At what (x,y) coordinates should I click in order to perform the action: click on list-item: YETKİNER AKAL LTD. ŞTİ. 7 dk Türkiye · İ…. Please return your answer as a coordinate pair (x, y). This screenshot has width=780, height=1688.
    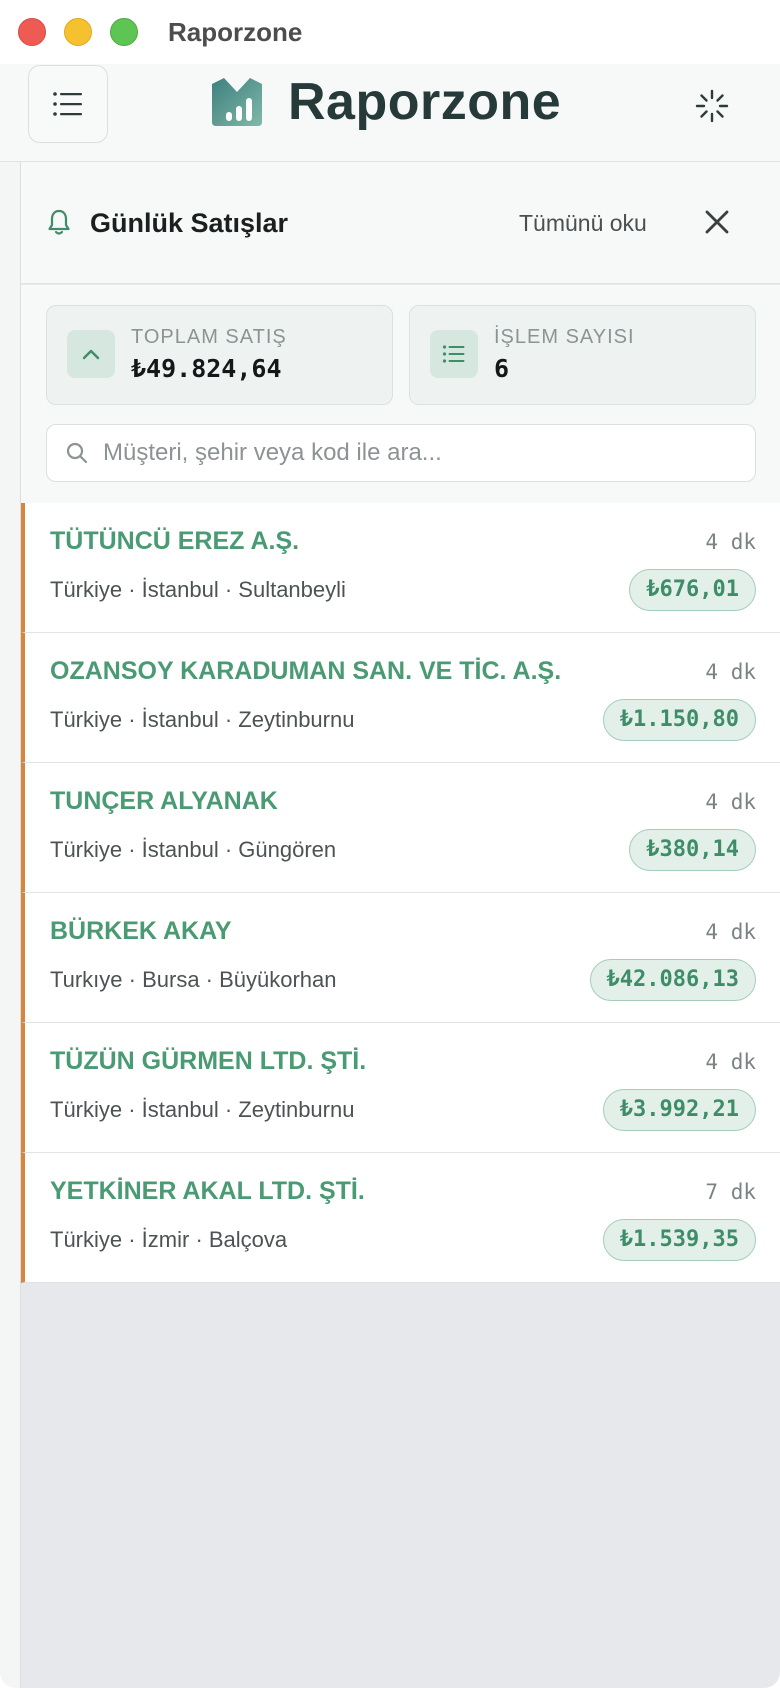
    Looking at the image, I should click on (400, 1218).